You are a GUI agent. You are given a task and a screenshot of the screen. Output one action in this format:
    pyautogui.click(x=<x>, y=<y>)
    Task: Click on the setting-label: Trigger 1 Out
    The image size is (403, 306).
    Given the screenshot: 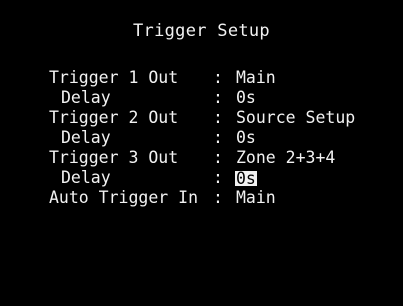 What is the action you would take?
    pyautogui.click(x=114, y=77)
    